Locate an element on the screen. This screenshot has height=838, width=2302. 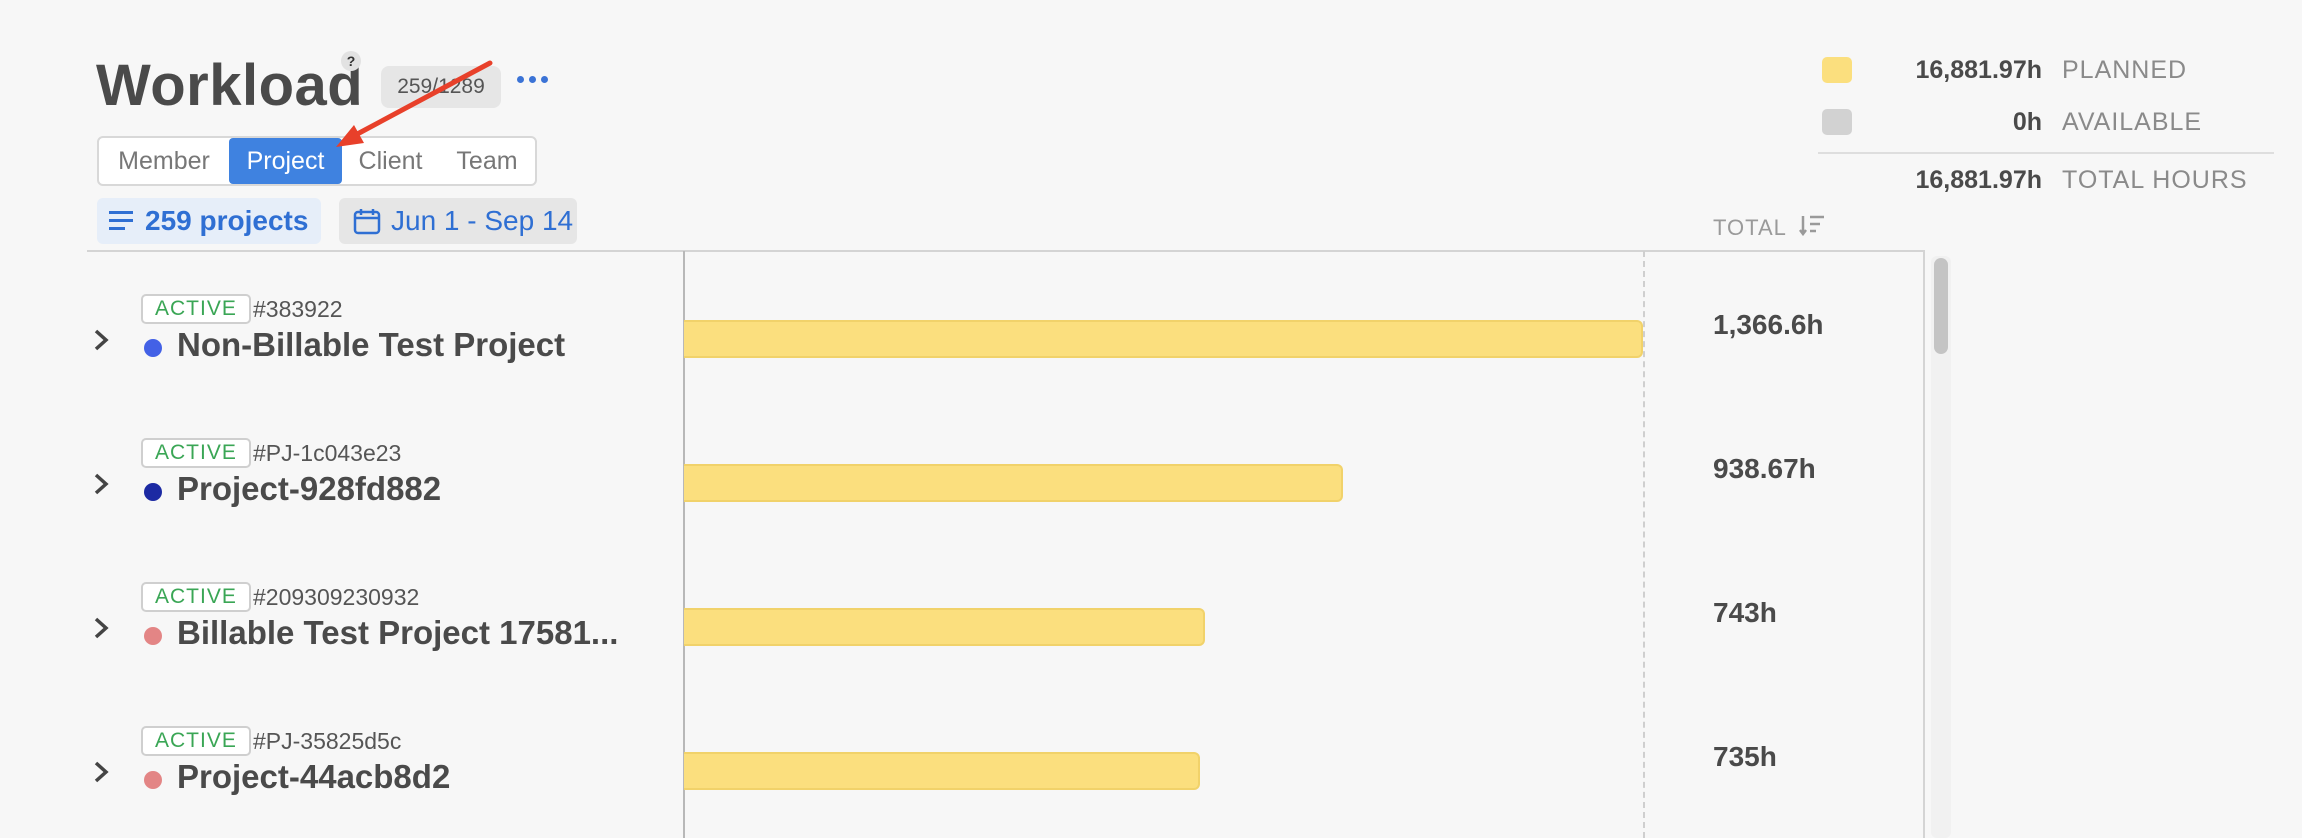
date-range-button: Jun 1 - Sep 14 is located at coordinates (458, 221).